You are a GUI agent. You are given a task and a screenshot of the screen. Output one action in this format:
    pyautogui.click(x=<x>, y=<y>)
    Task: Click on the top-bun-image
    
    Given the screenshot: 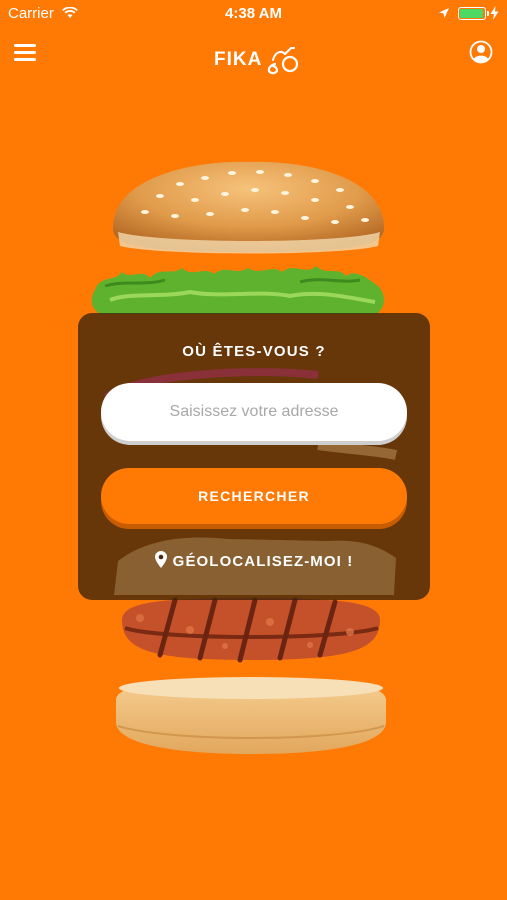 What is the action you would take?
    pyautogui.click(x=248, y=207)
    